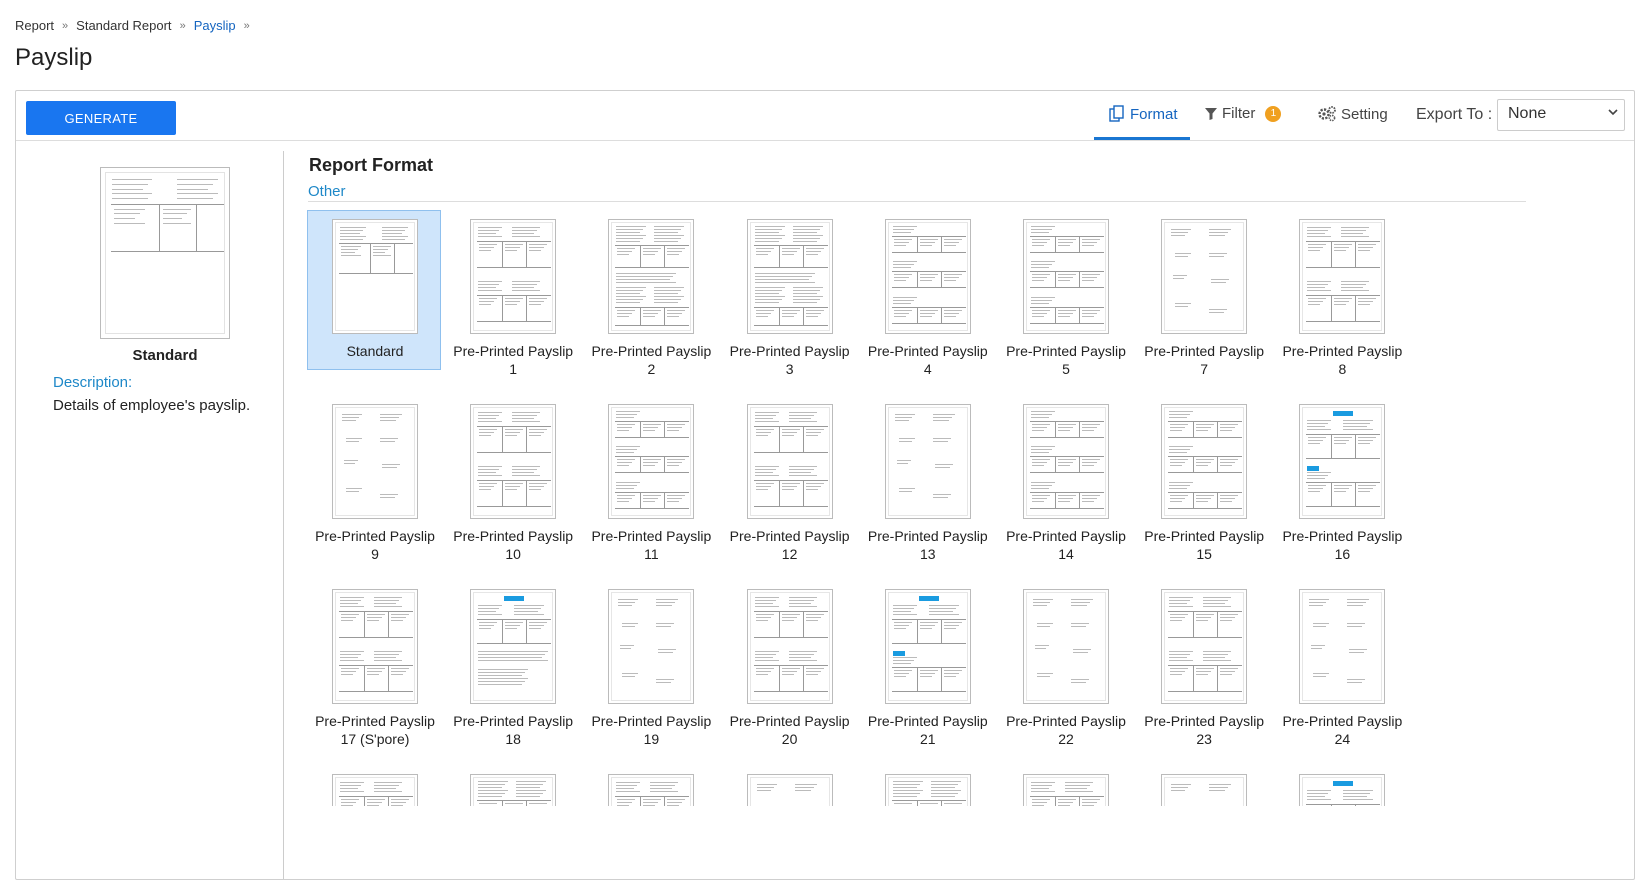 The image size is (1638, 884). What do you see at coordinates (327, 191) in the screenshot?
I see `format-group-other: Other` at bounding box center [327, 191].